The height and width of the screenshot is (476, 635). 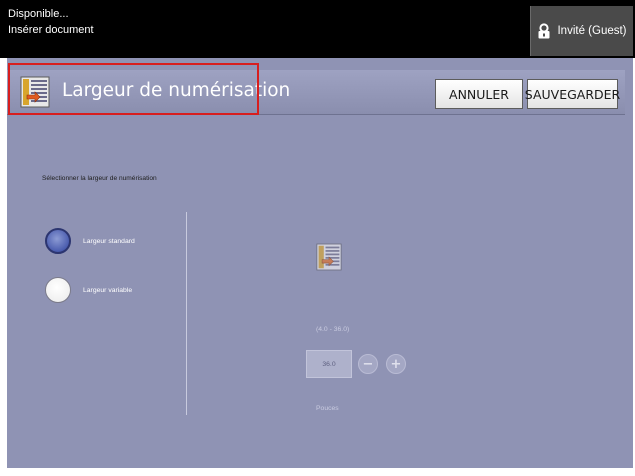 I want to click on user-lock-icon, so click(x=544, y=31).